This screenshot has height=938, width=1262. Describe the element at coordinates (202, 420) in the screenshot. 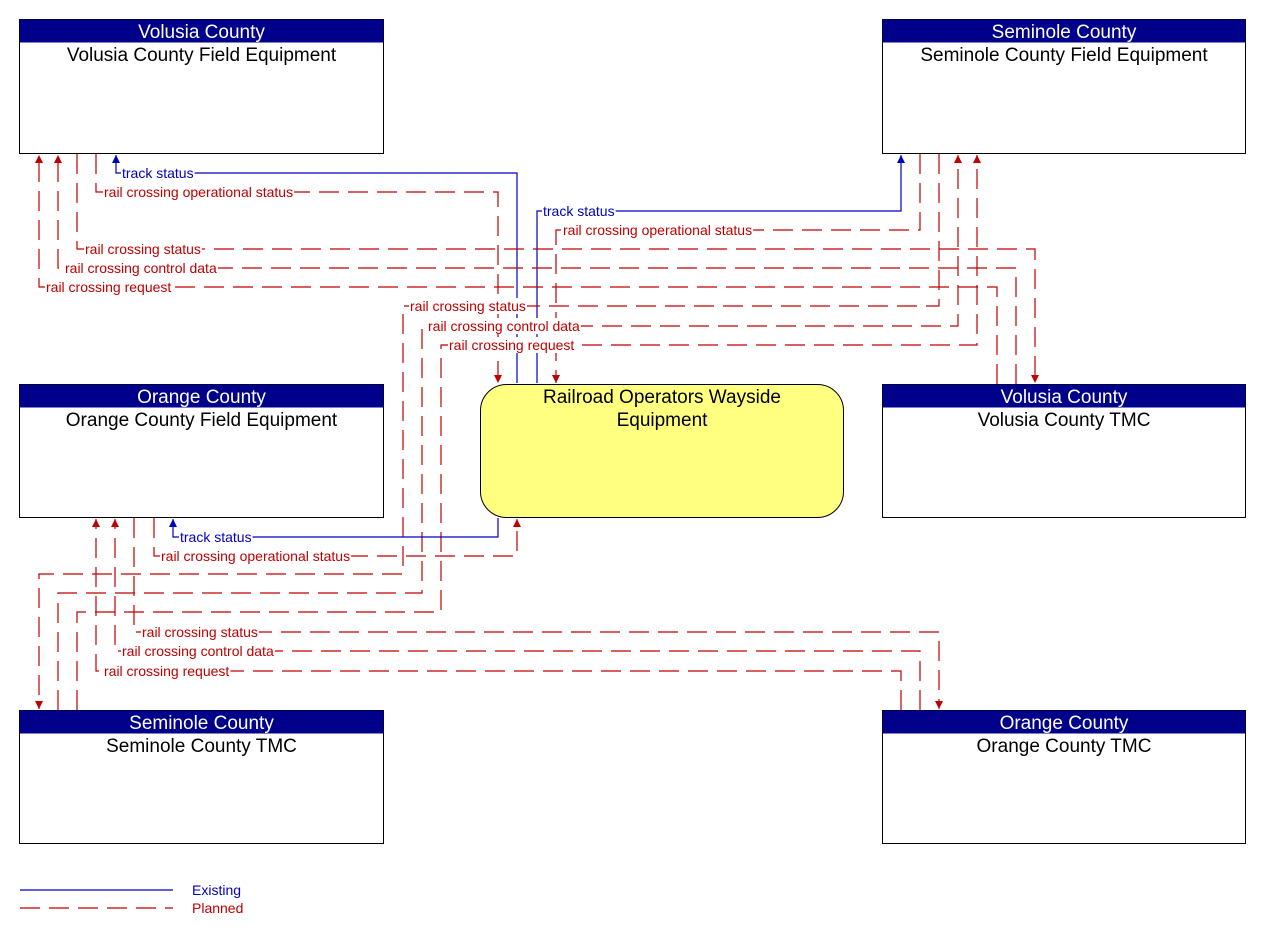

I see `node-title: Orange County Field Equipment` at that location.